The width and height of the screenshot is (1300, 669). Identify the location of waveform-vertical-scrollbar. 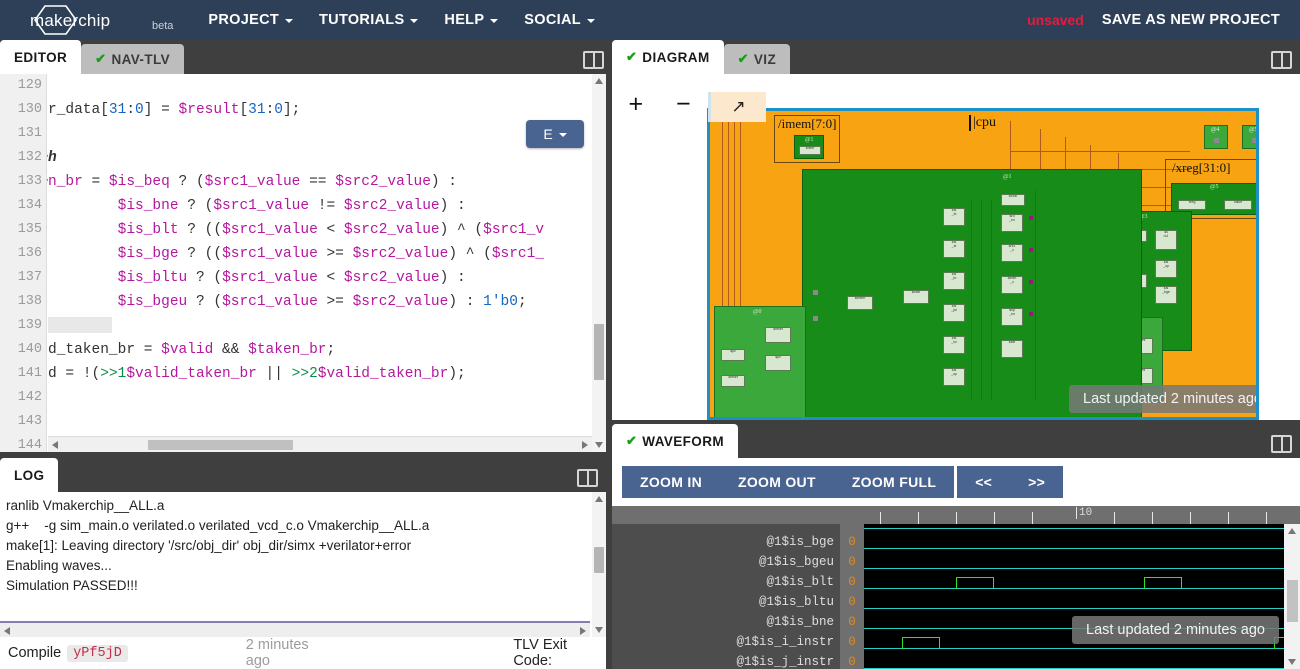
(1292, 596).